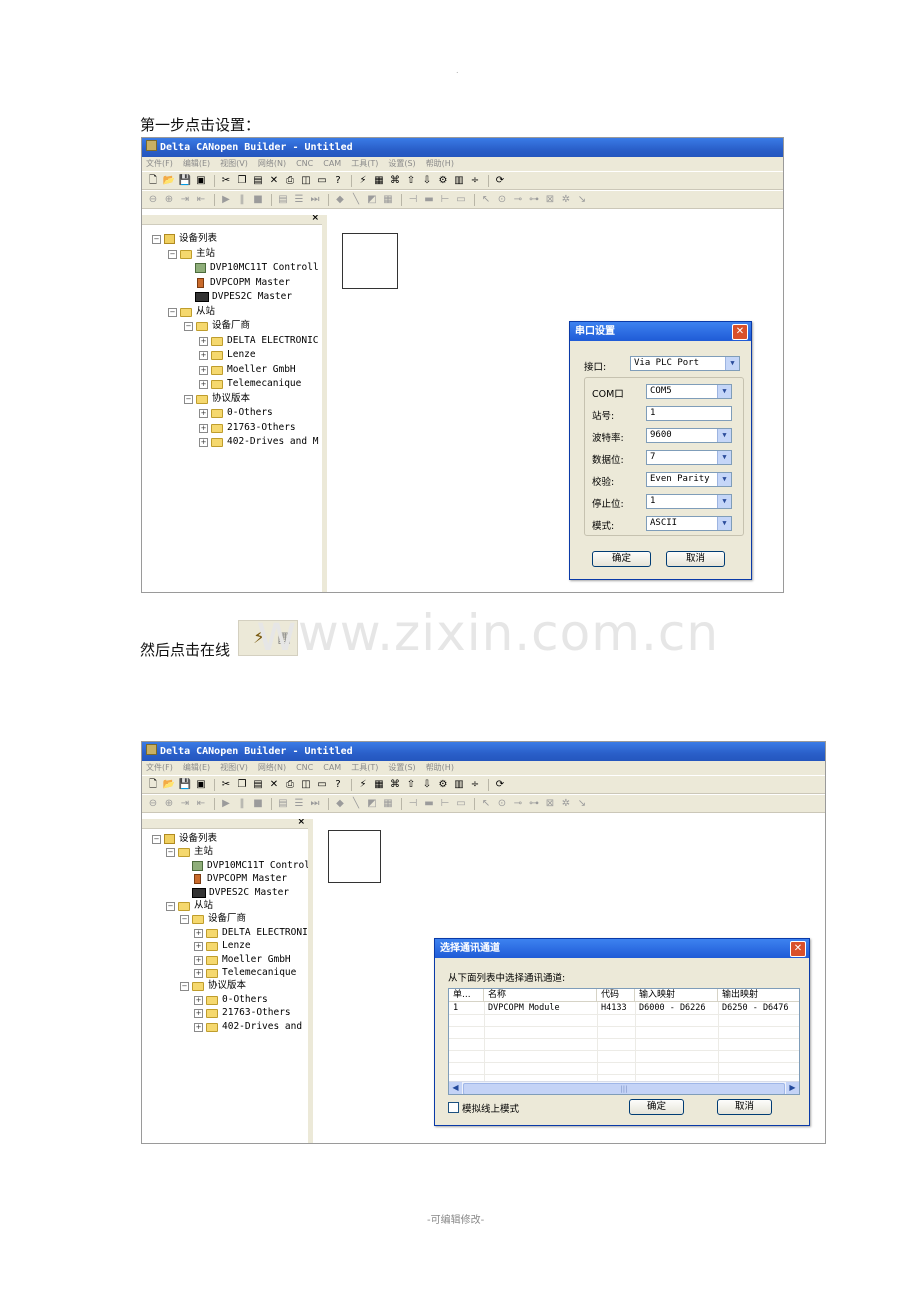 The width and height of the screenshot is (920, 1302). I want to click on scroll-thumb: |||, so click(624, 1088).